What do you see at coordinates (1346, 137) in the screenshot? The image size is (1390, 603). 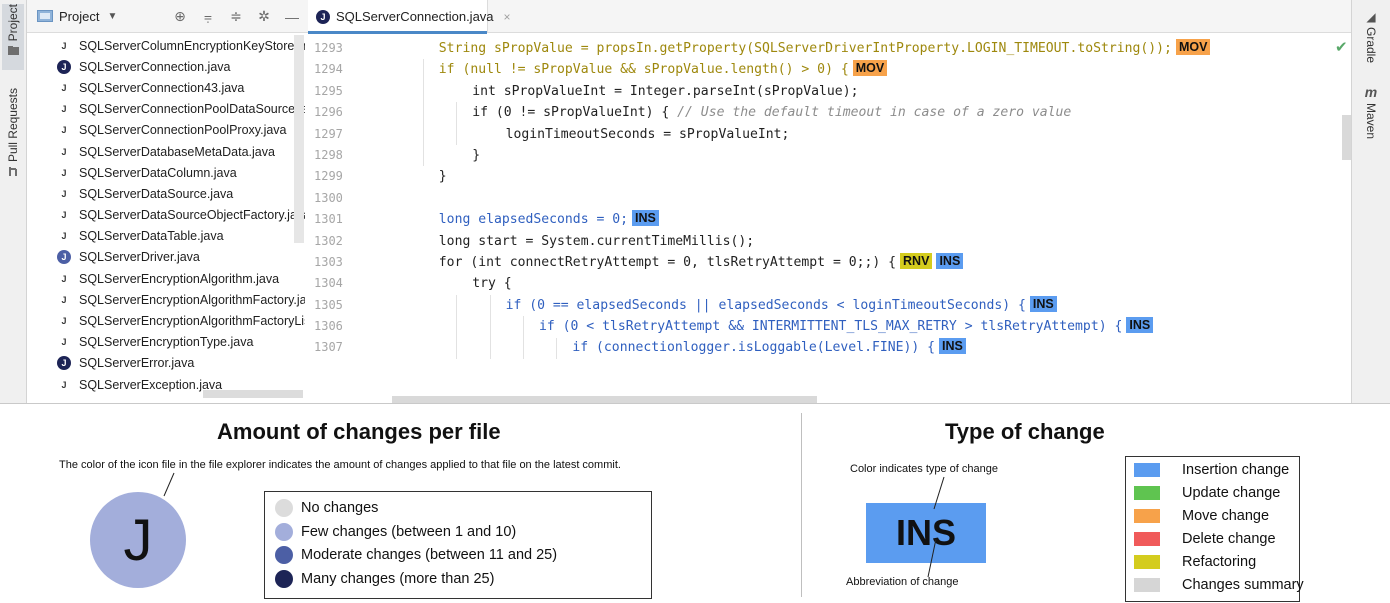 I see `editor-vertical-scrollbar` at bounding box center [1346, 137].